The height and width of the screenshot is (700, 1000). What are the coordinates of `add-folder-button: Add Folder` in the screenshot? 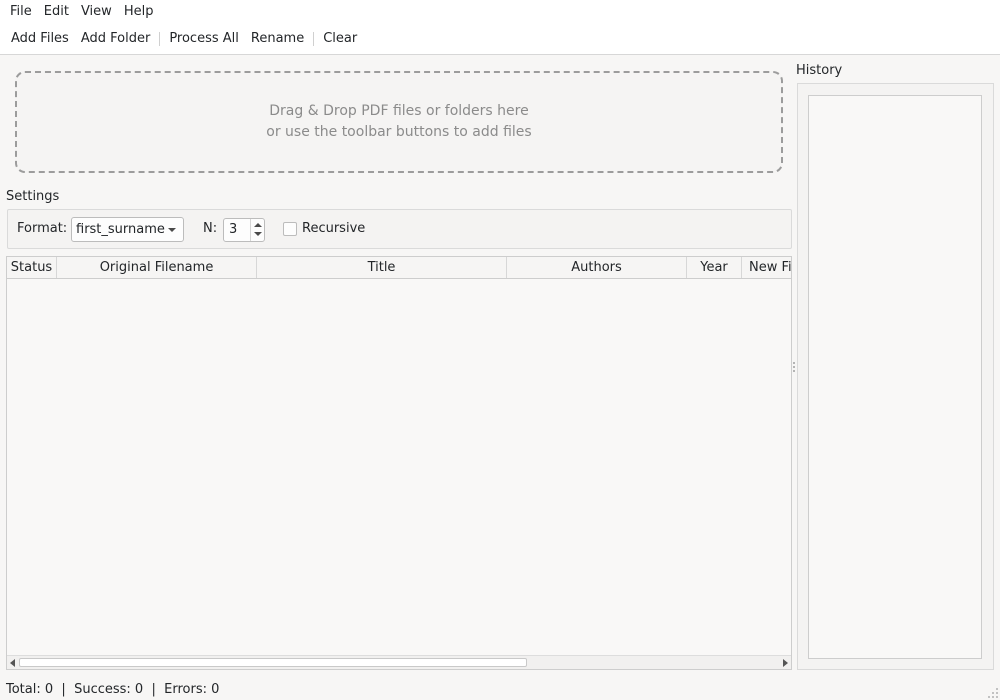 It's located at (115, 39).